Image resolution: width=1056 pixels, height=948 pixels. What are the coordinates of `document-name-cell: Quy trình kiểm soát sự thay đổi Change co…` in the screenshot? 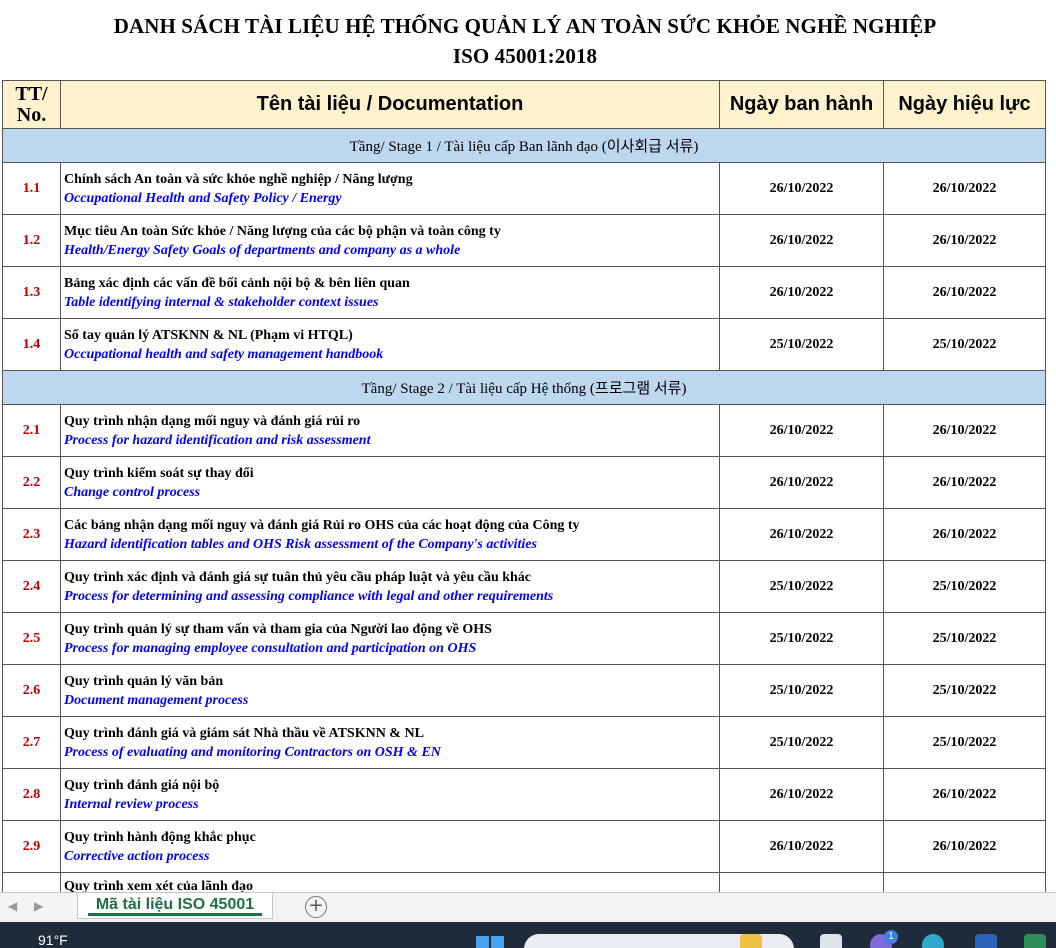 It's located at (390, 482).